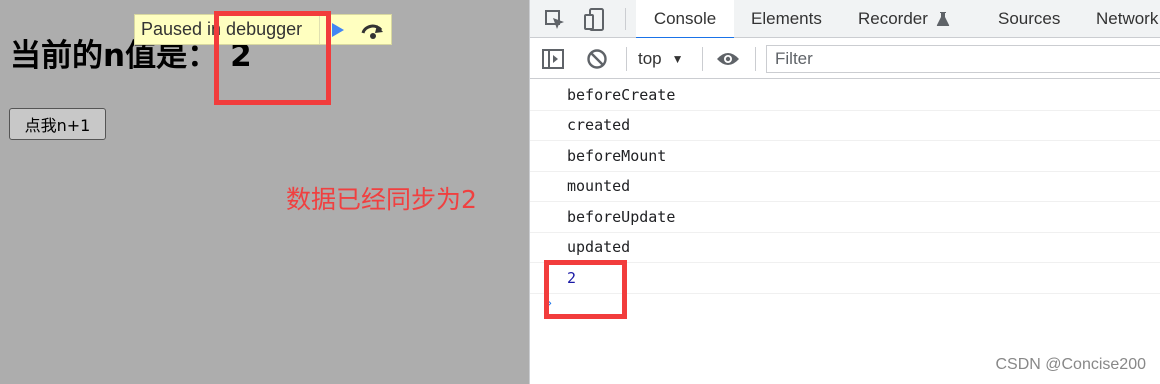  I want to click on tab-network-label: Network, so click(1127, 18).